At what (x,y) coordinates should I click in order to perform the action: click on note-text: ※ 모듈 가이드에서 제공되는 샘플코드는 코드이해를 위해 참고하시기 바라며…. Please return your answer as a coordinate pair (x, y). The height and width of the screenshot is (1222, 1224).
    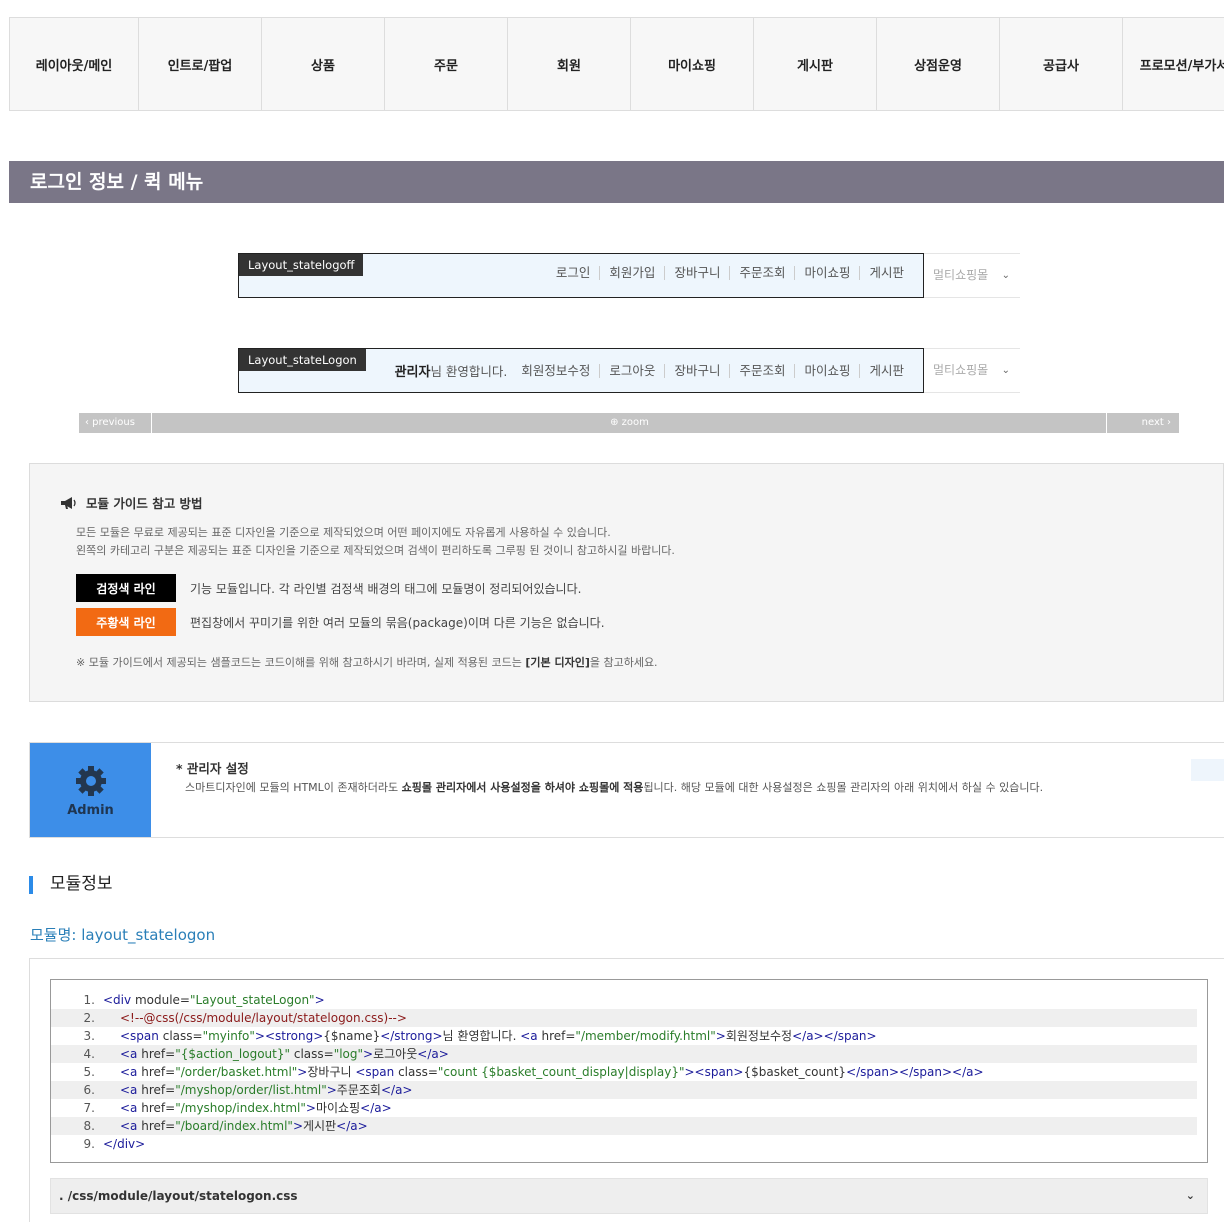
    Looking at the image, I should click on (301, 662).